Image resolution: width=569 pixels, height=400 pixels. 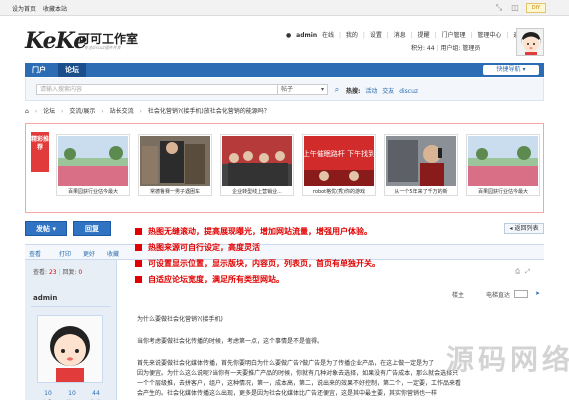 I want to click on user-group-link: 用户组: 管理员, so click(x=460, y=48).